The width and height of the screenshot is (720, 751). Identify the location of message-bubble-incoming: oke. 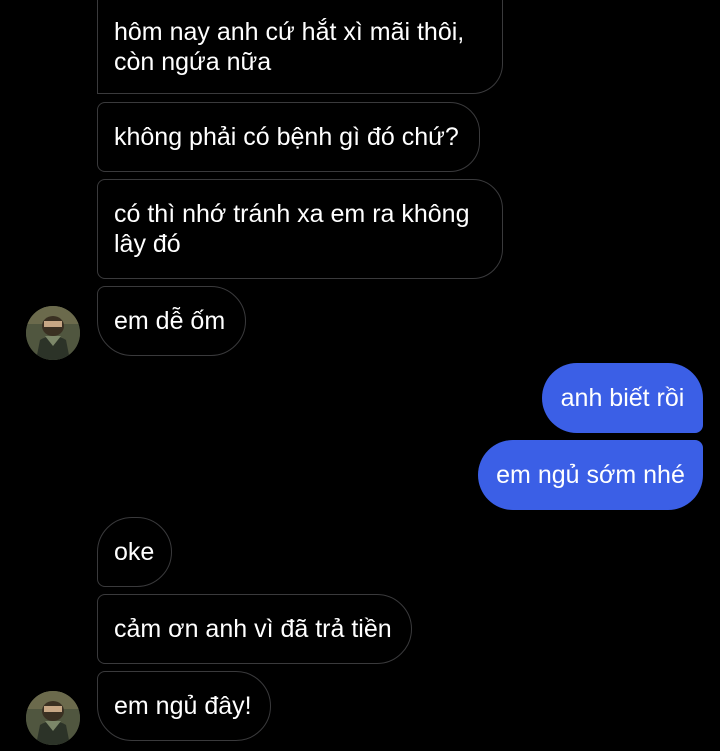
(134, 552).